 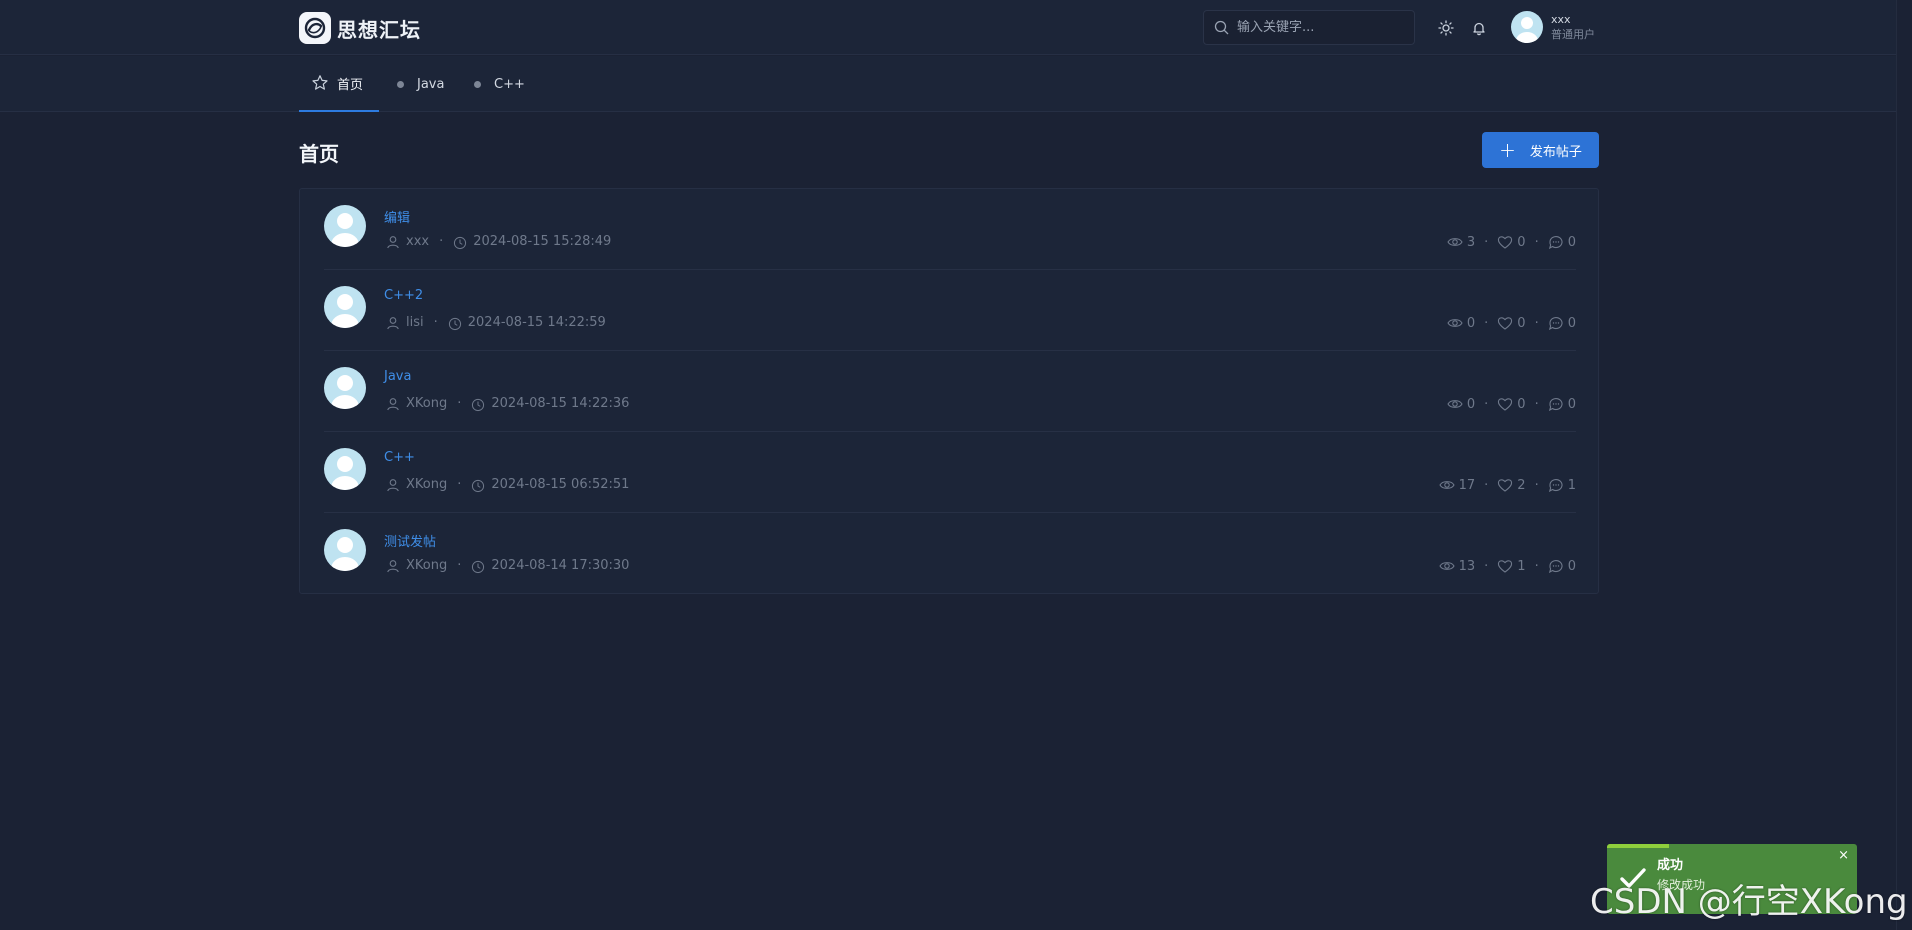 I want to click on like-count: 2, so click(x=1521, y=485).